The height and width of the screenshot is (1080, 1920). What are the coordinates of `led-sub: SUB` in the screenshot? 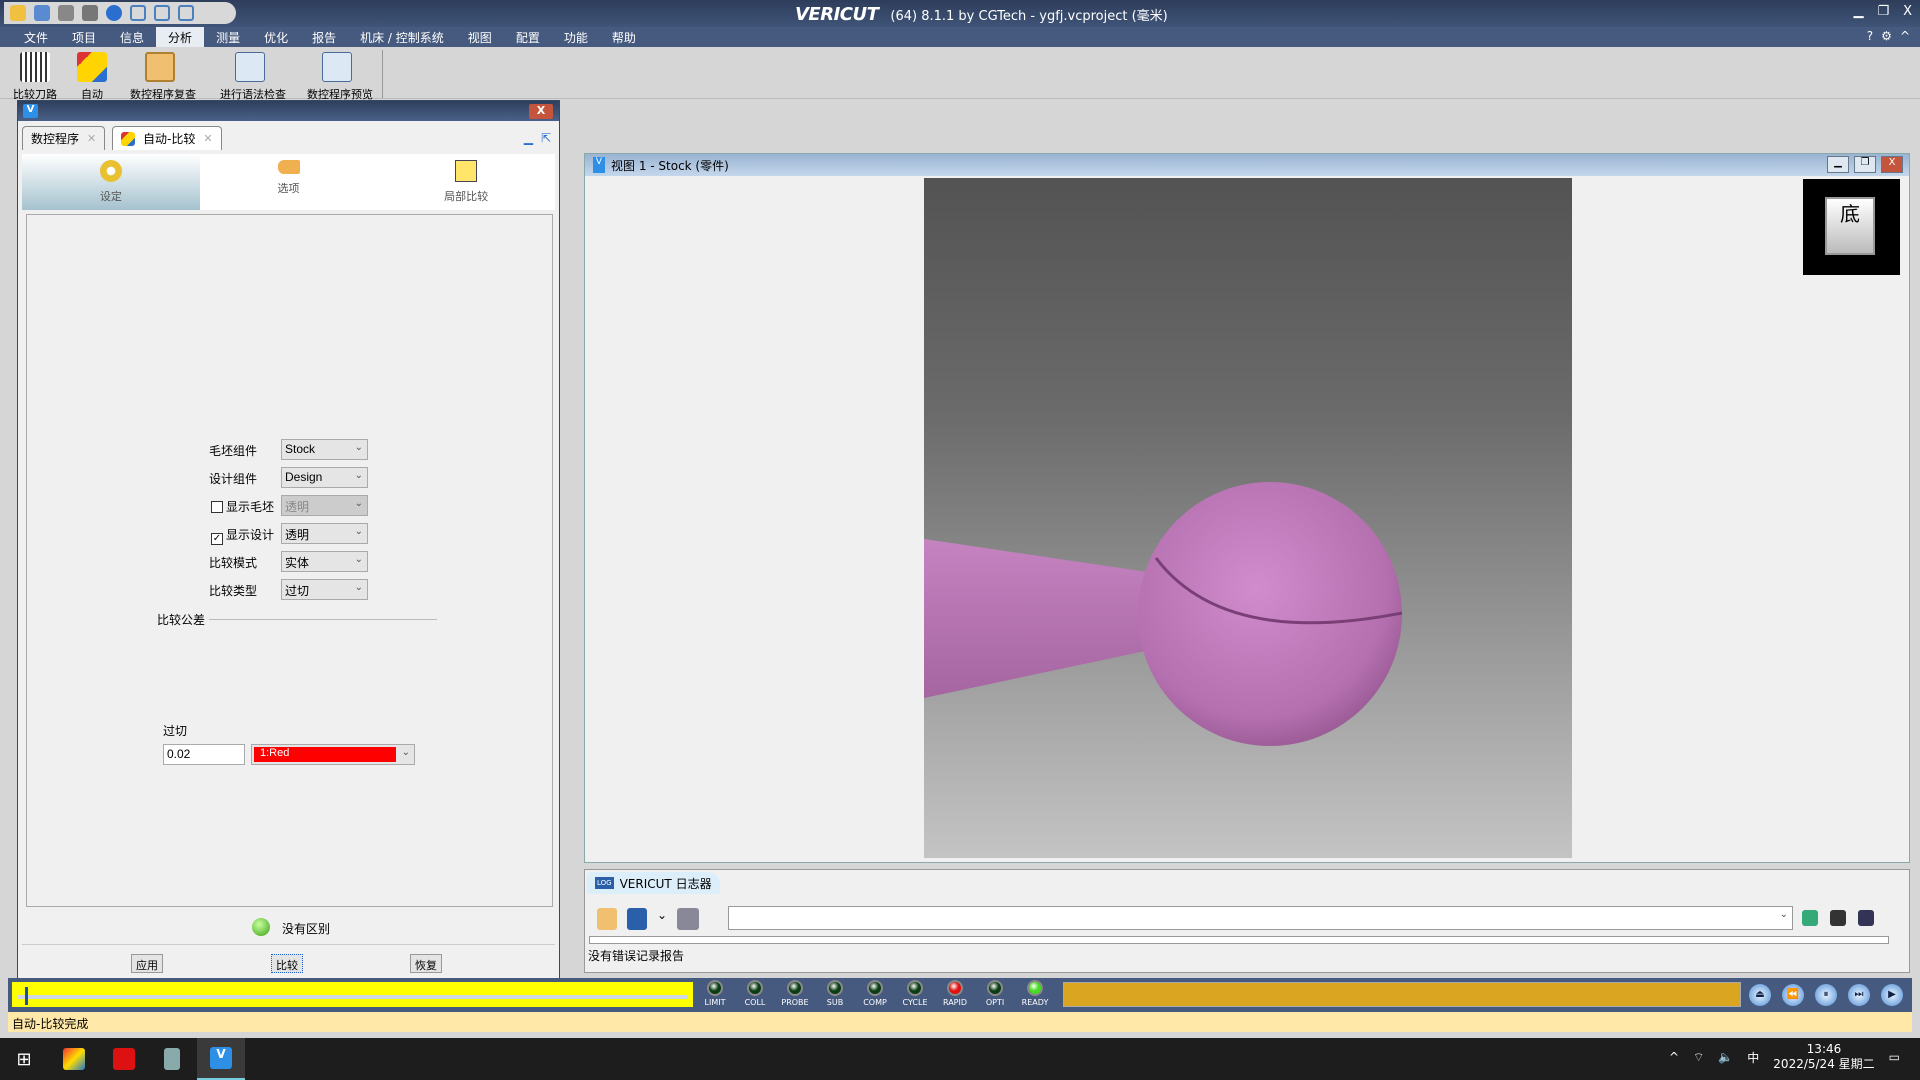 It's located at (835, 993).